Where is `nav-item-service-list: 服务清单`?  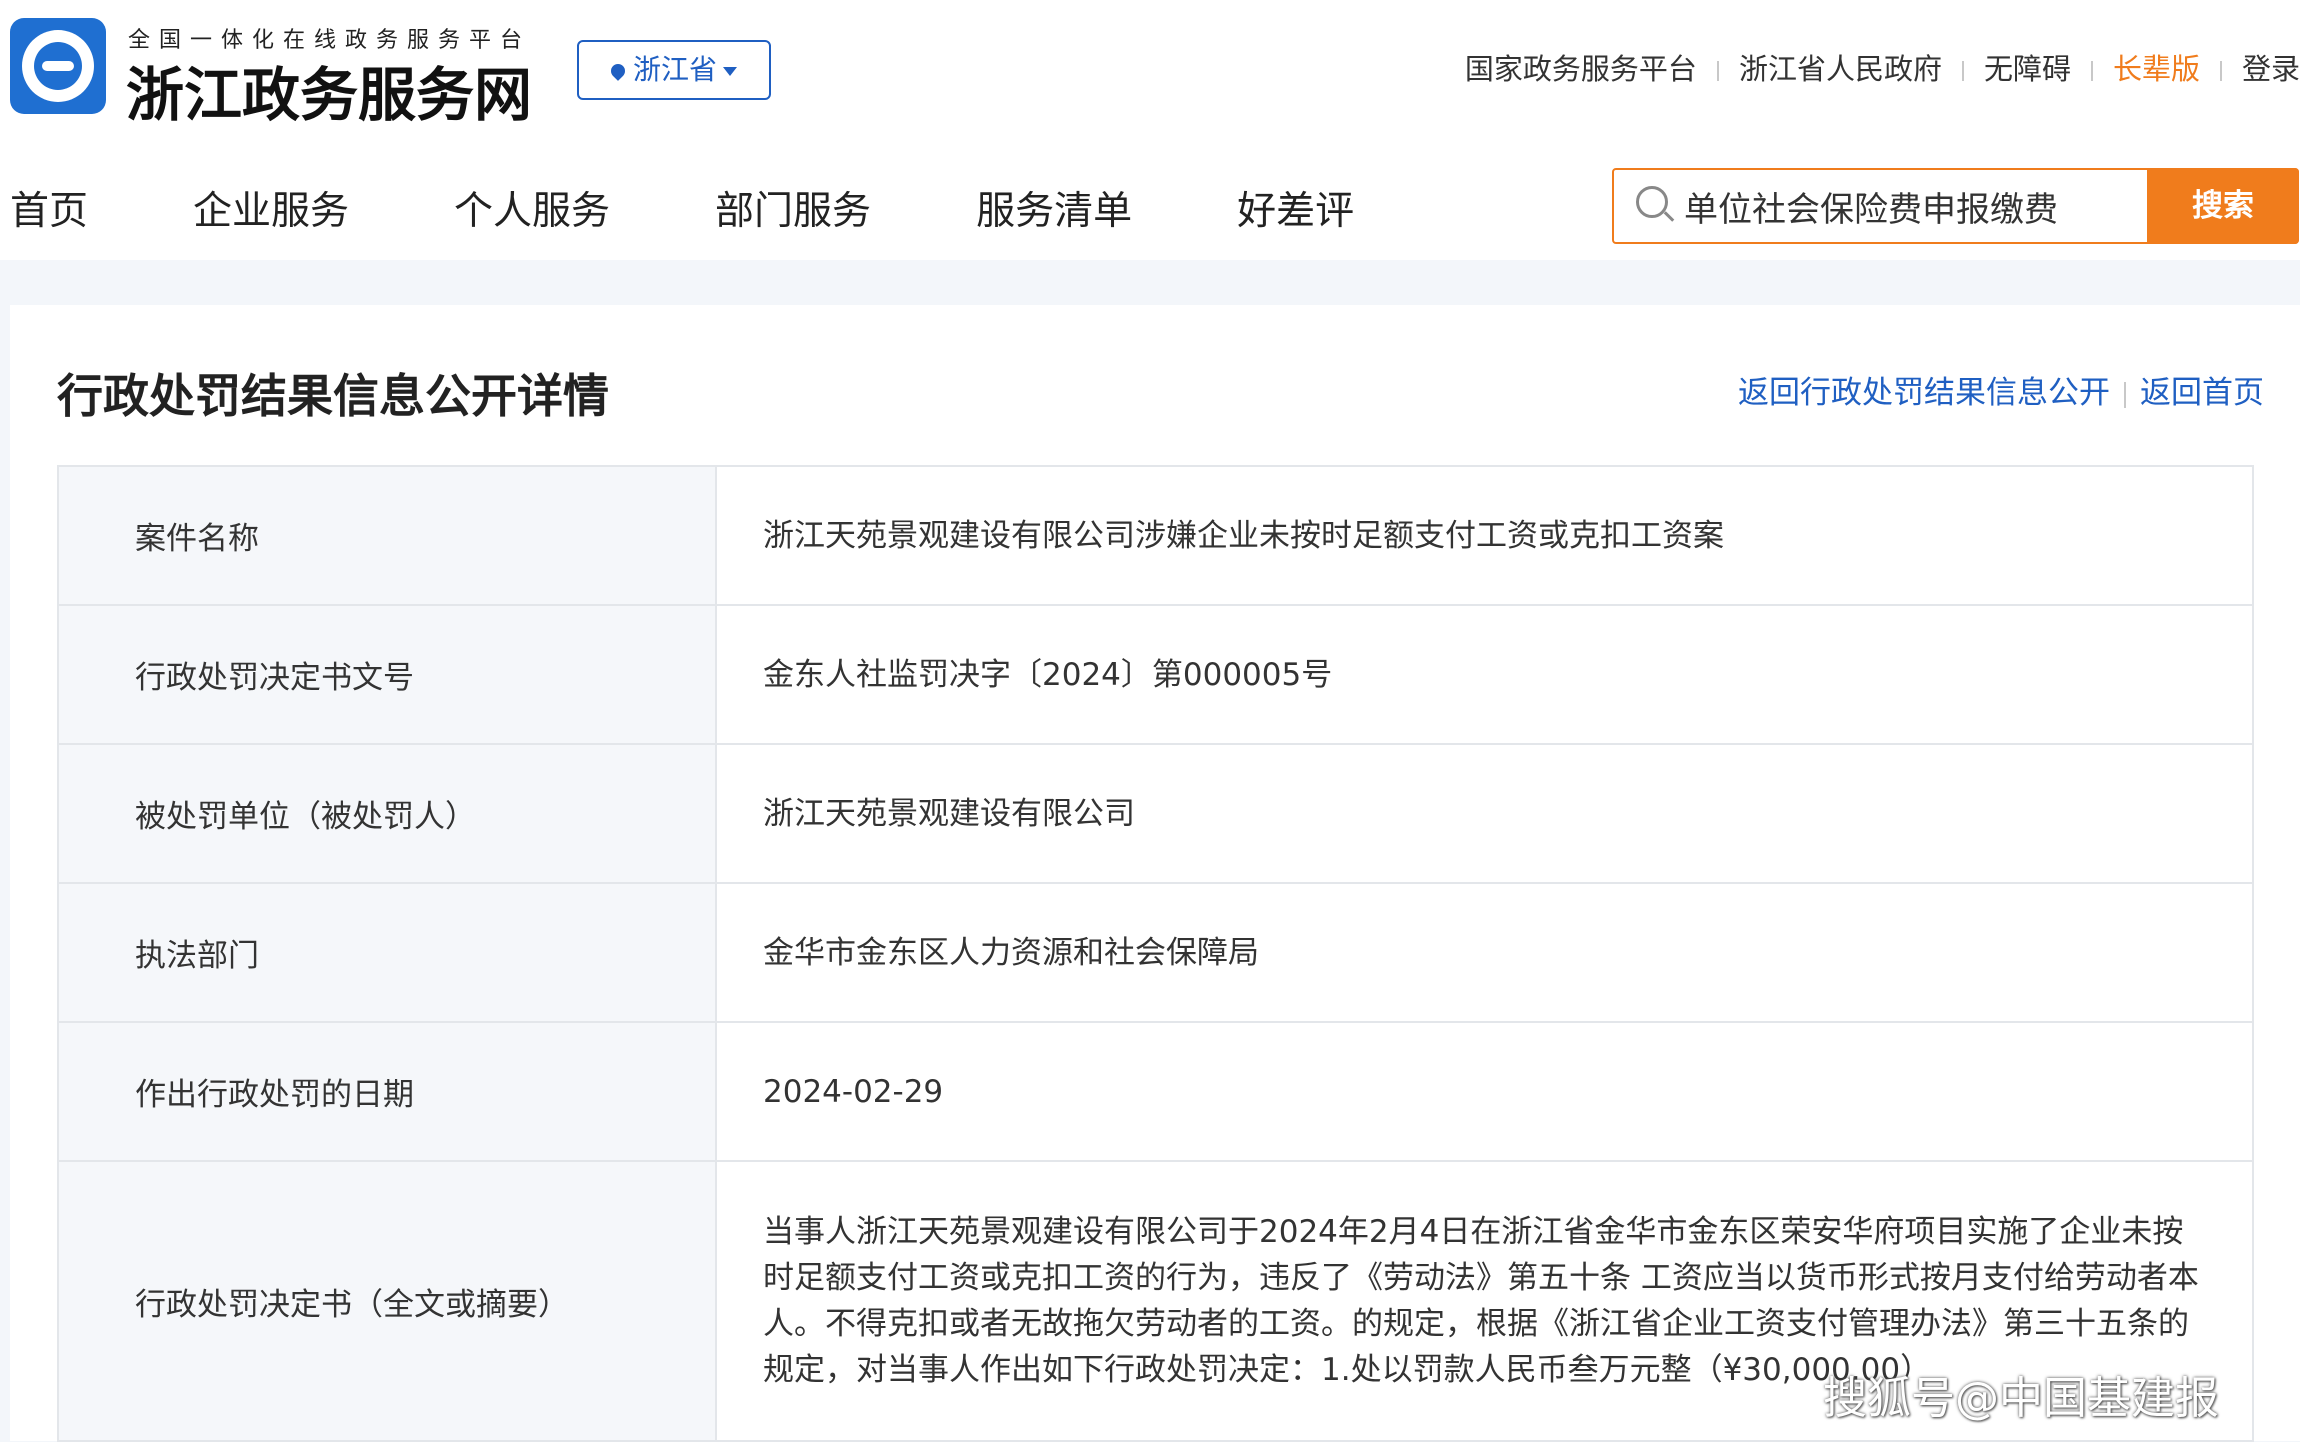 nav-item-service-list: 服务清单 is located at coordinates (1054, 211).